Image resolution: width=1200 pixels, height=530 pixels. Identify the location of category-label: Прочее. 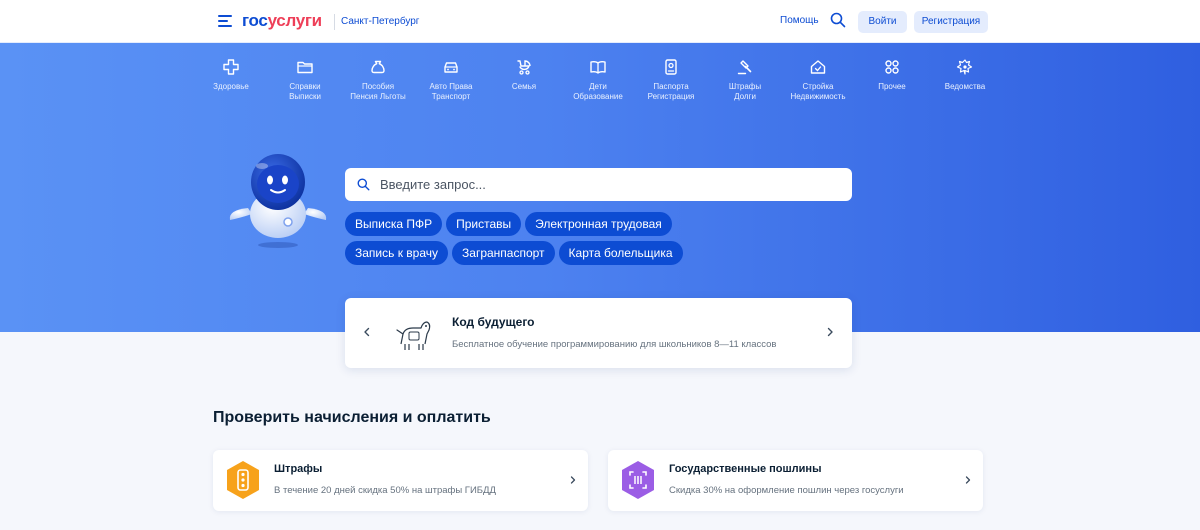
(892, 86).